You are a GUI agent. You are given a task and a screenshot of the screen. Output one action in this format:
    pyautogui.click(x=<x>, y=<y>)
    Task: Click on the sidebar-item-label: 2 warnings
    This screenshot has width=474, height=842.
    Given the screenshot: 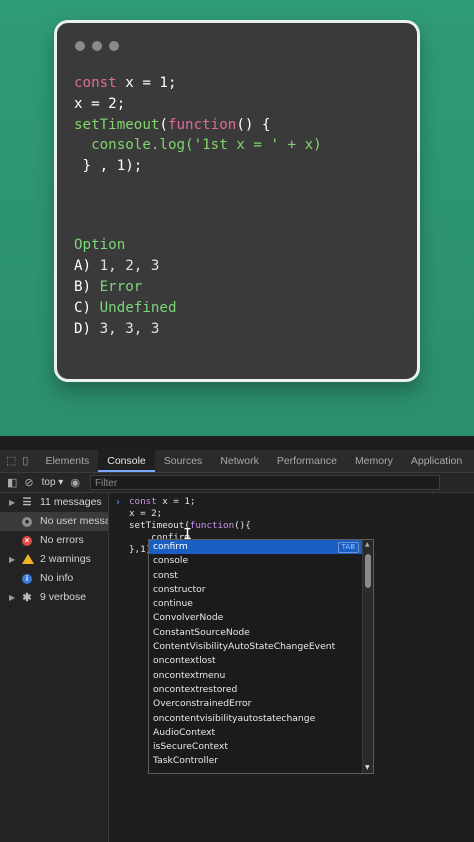 What is the action you would take?
    pyautogui.click(x=65, y=559)
    